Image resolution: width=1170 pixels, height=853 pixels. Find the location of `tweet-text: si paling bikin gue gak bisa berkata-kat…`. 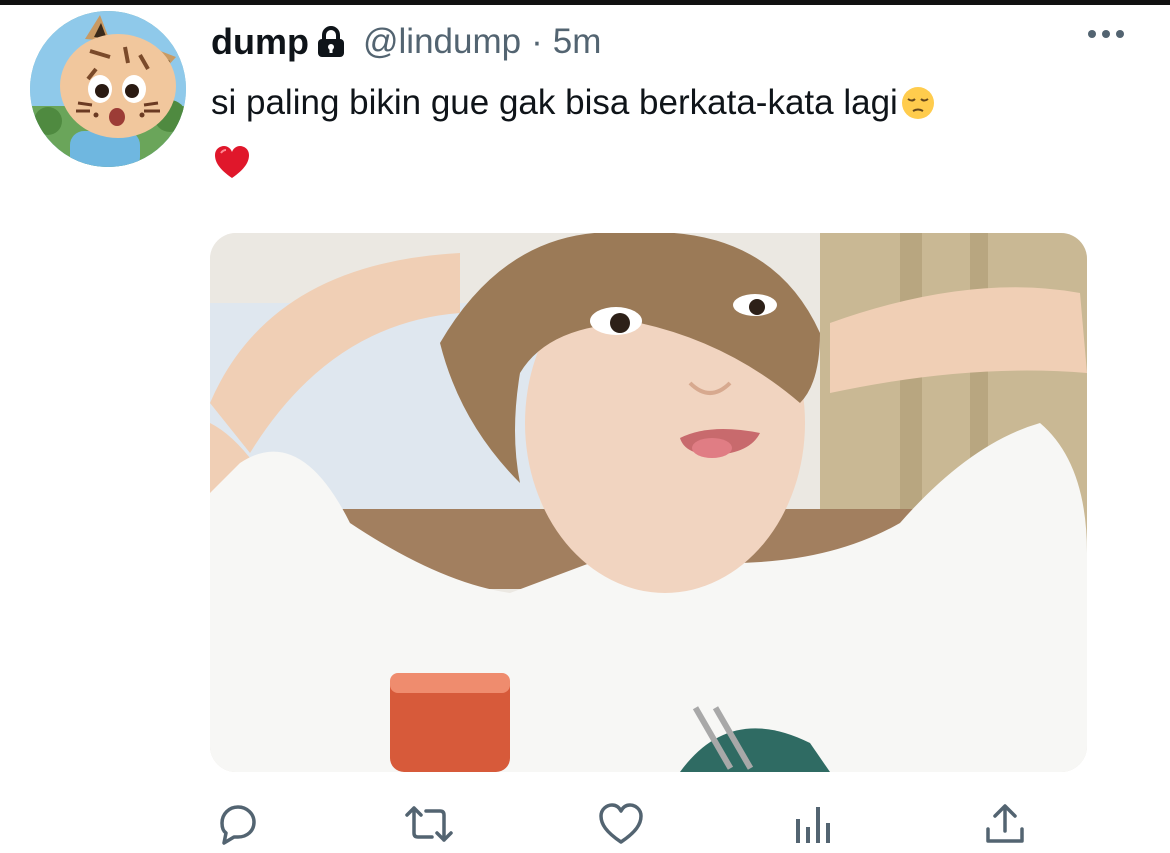

tweet-text: si paling bikin gue gak bisa berkata-kat… is located at coordinates (554, 102).